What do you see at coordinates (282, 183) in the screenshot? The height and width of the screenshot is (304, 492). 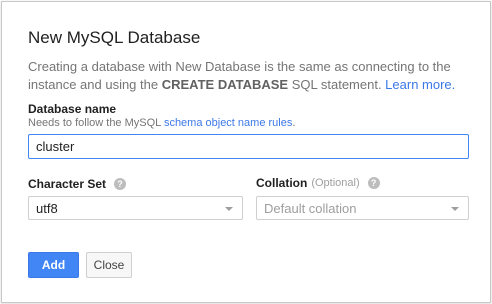 I see `collation-label: Collation` at bounding box center [282, 183].